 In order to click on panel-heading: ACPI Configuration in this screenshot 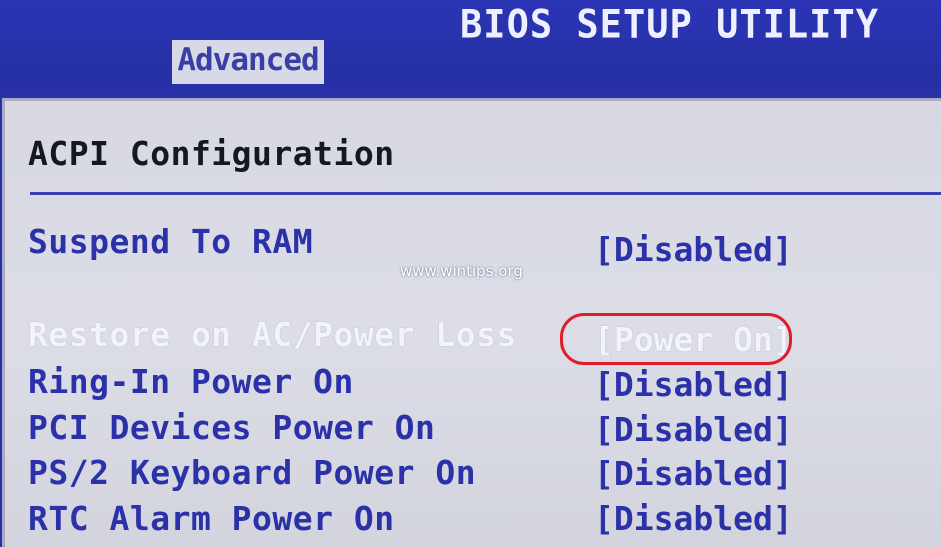, I will do `click(211, 153)`.